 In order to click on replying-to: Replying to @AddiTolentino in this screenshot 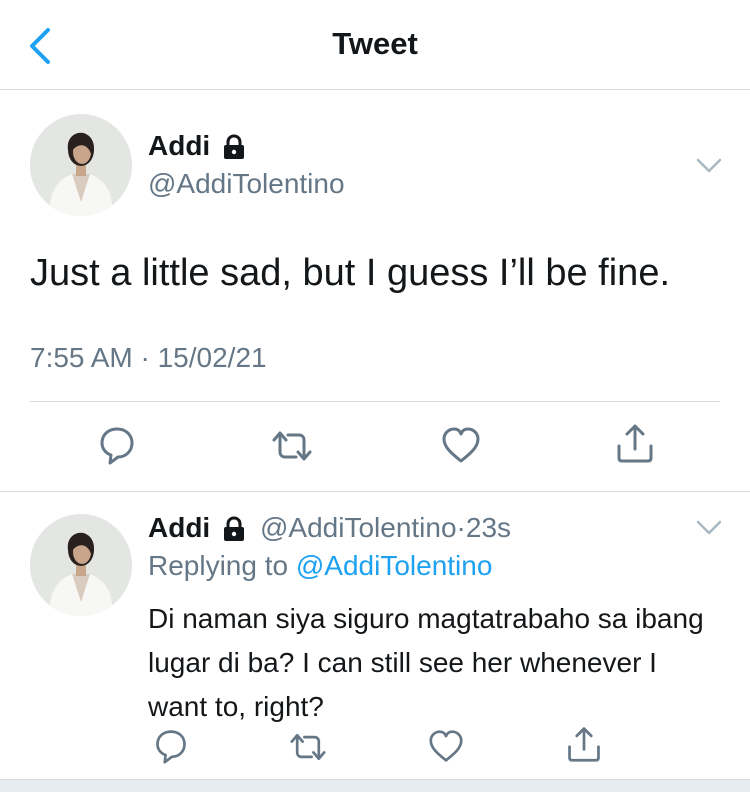, I will do `click(320, 566)`.